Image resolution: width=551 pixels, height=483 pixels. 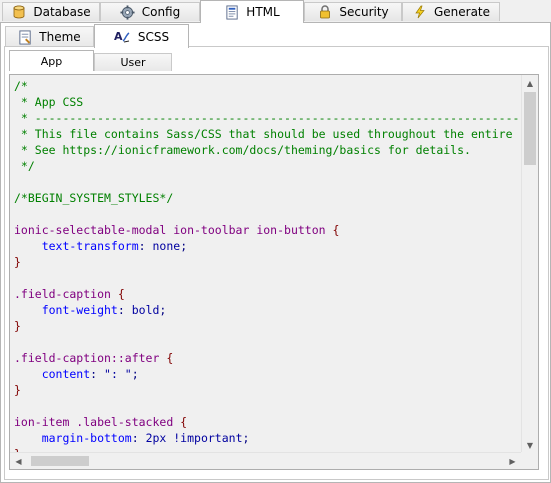 I want to click on scss-file-tab-bar: App User, so click(x=274, y=60).